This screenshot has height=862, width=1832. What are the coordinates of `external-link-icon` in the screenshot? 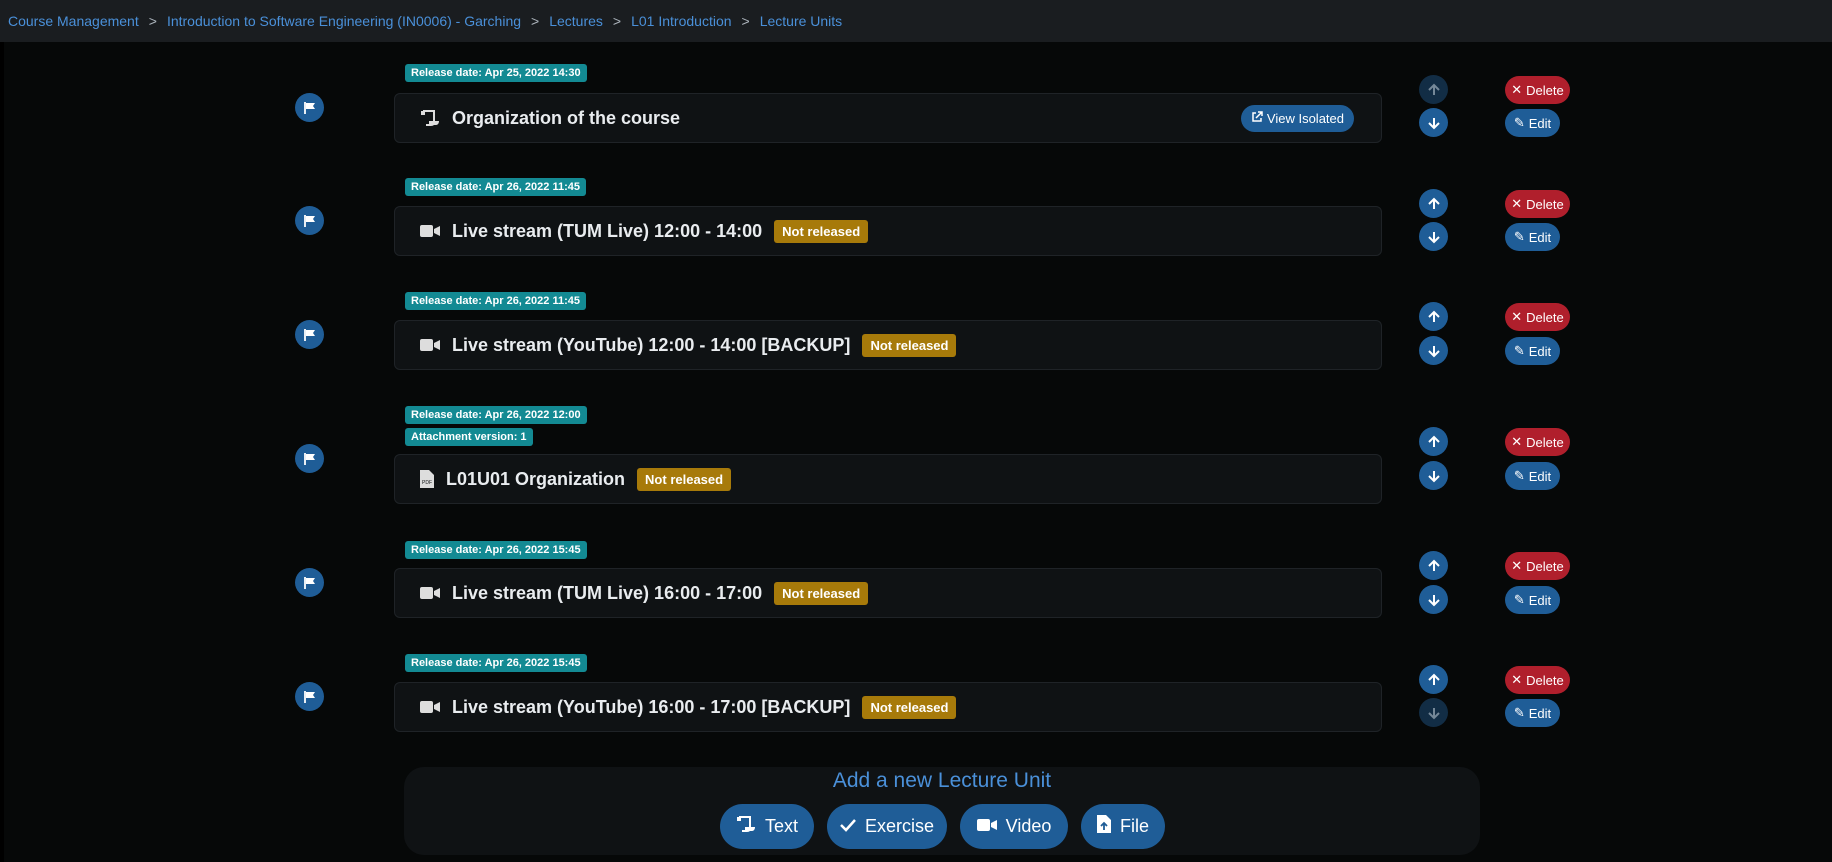 It's located at (1257, 118).